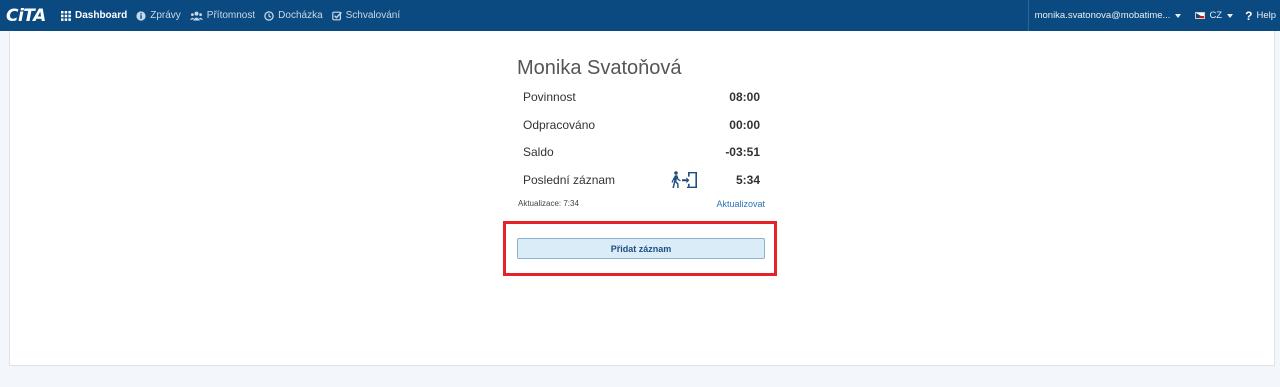  I want to click on refresh-link: Aktualizovat, so click(740, 204).